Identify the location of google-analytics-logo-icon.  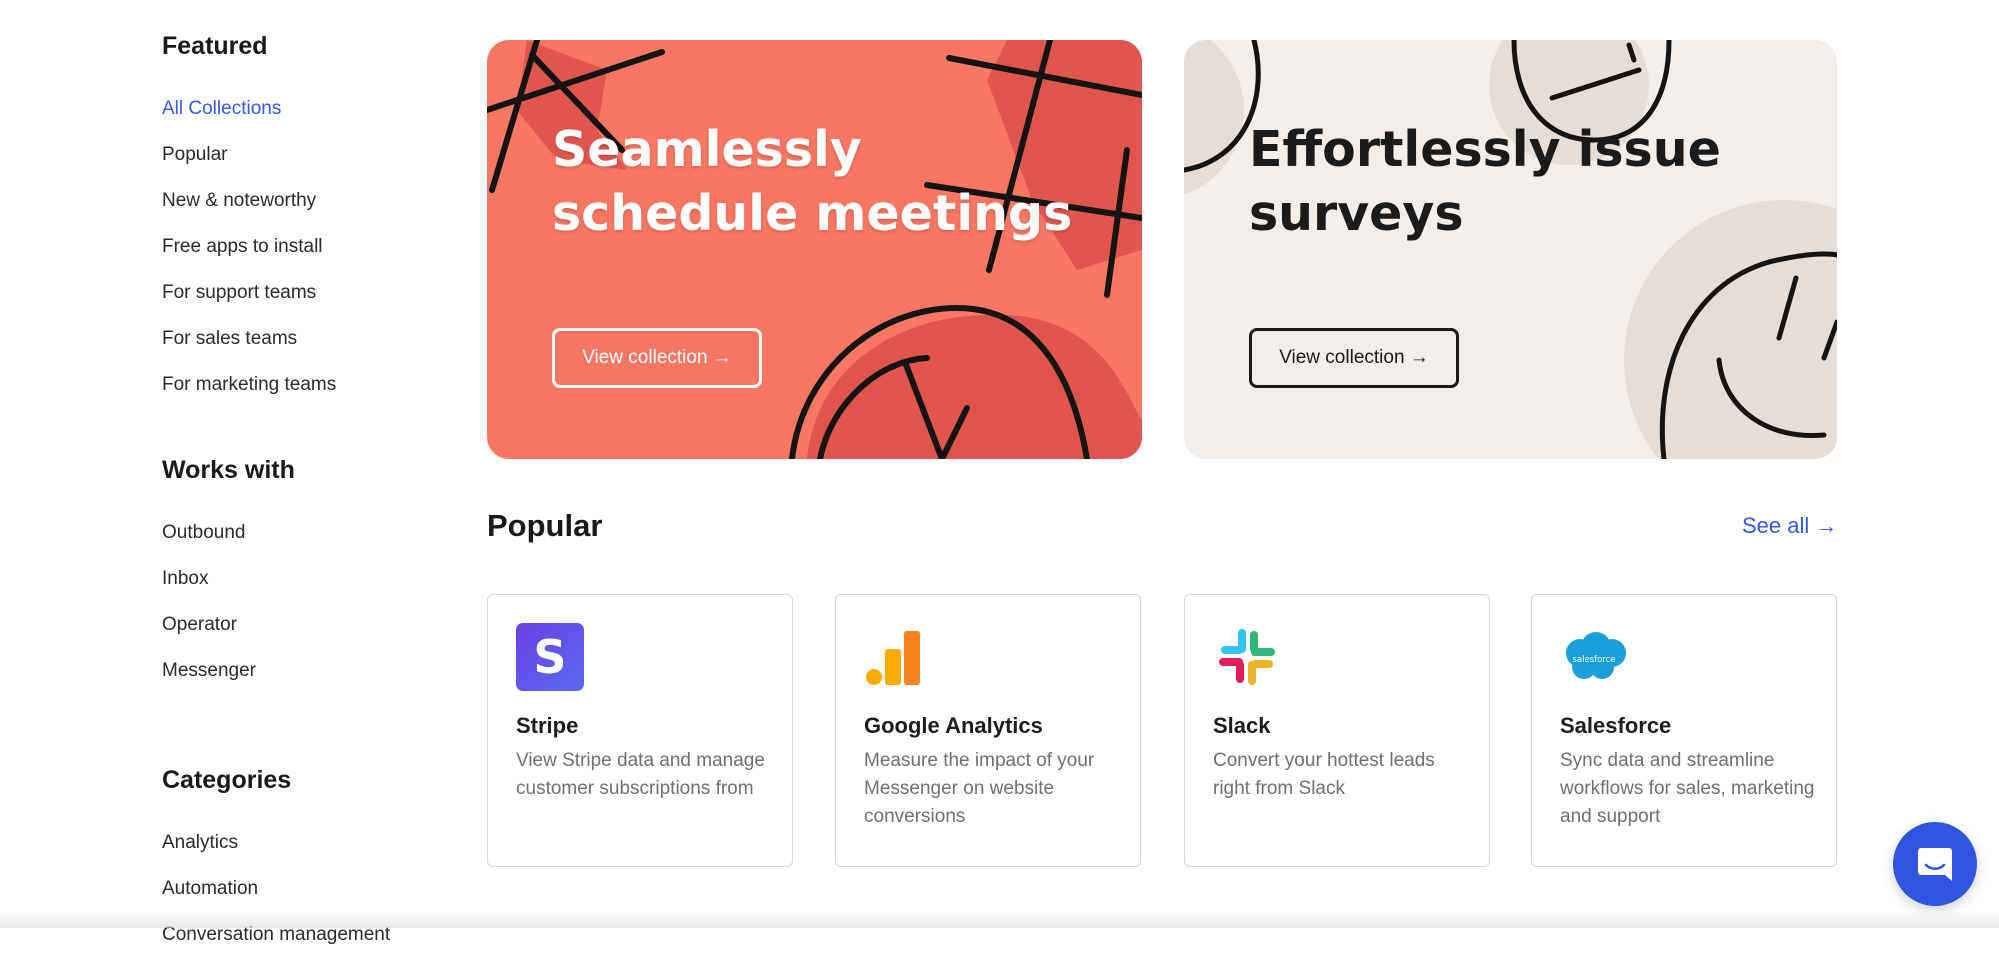
(893, 658).